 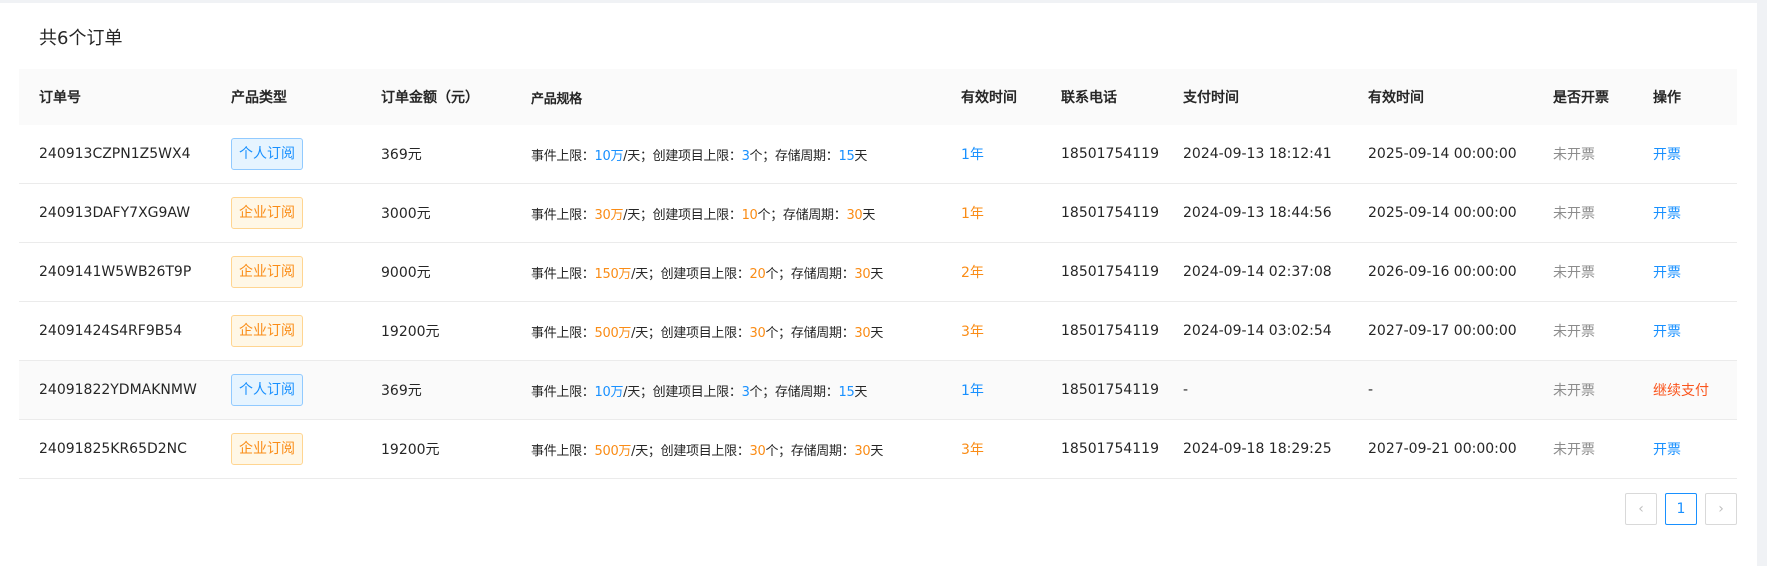 What do you see at coordinates (115, 272) in the screenshot?
I see `order-id: 2409141W5WB26T9P` at bounding box center [115, 272].